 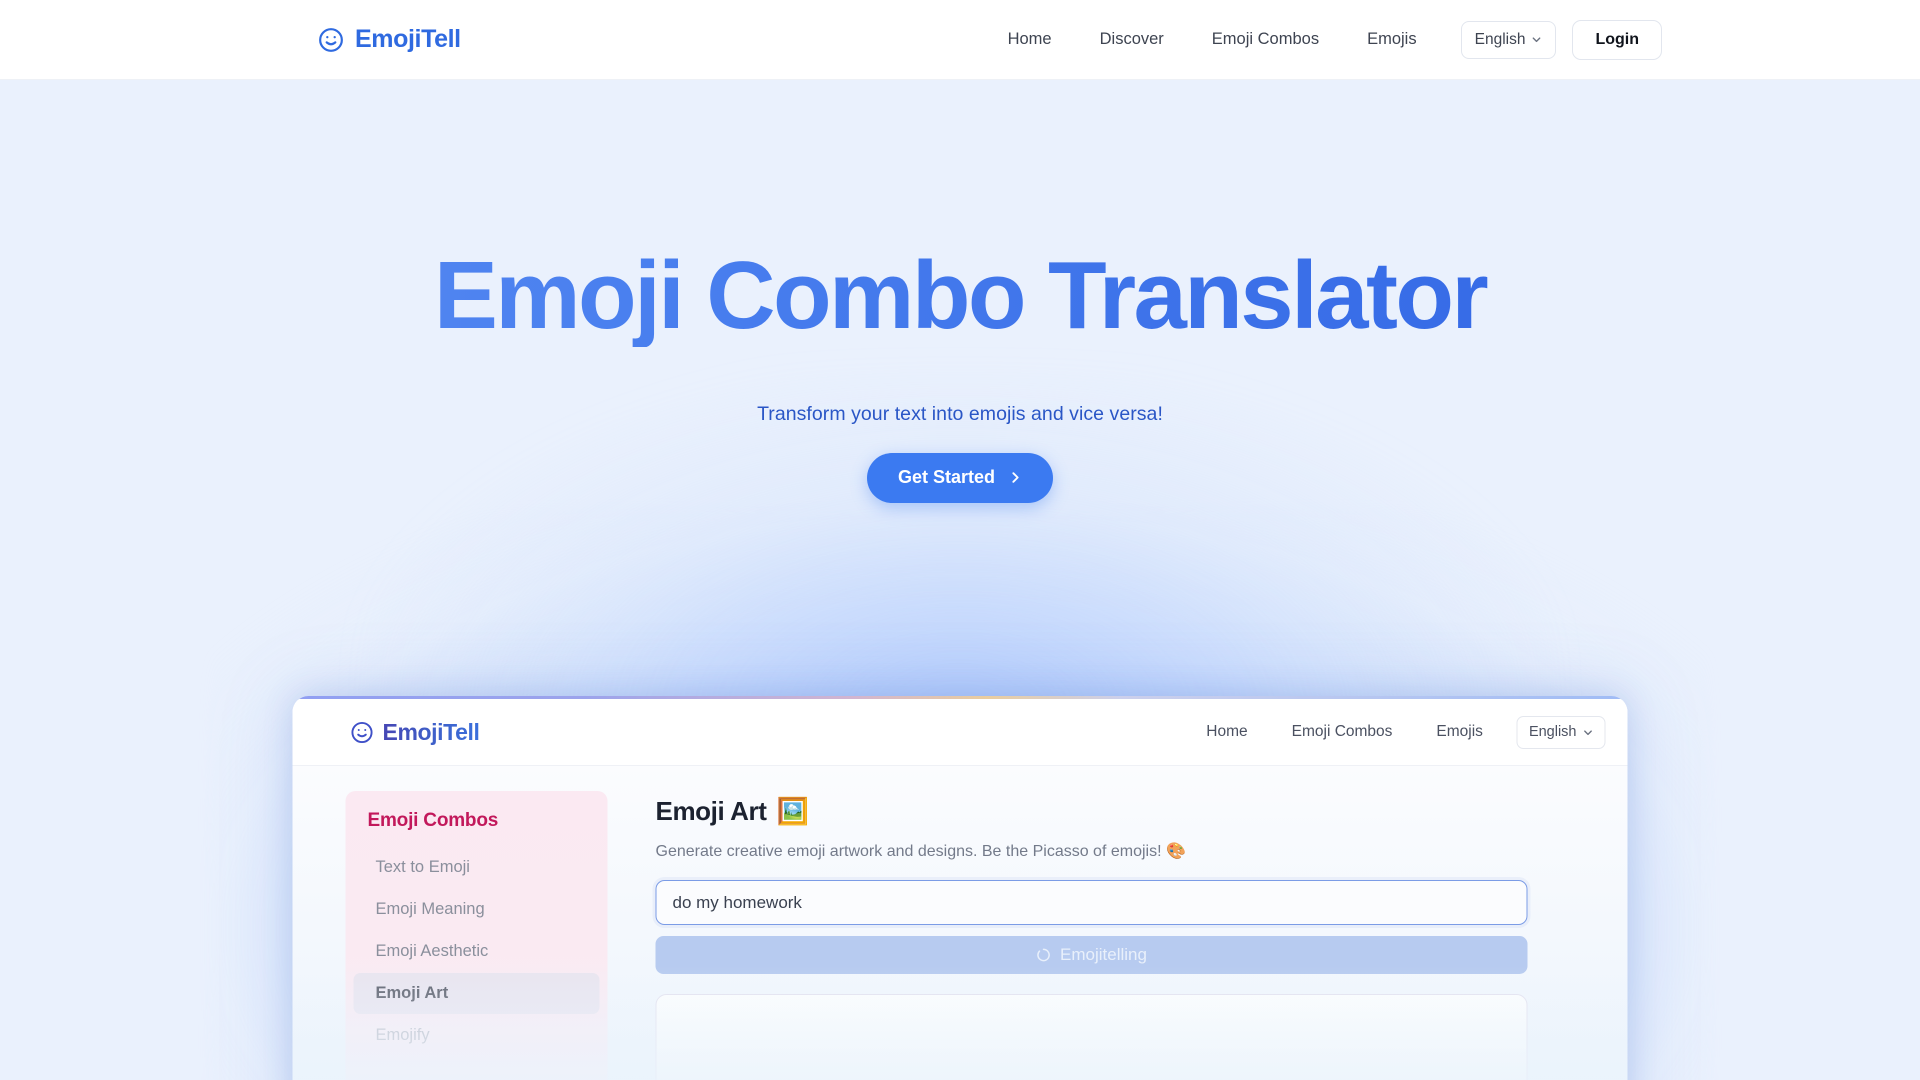 What do you see at coordinates (1091, 1037) in the screenshot?
I see `emoji-art-result-box` at bounding box center [1091, 1037].